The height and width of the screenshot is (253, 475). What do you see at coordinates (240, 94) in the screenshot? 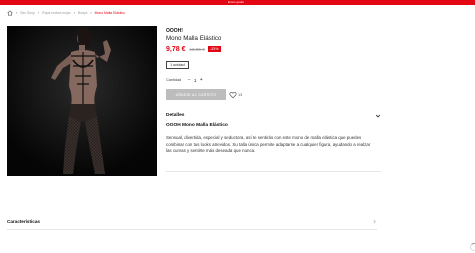
I see `wishlist-count: 13` at bounding box center [240, 94].